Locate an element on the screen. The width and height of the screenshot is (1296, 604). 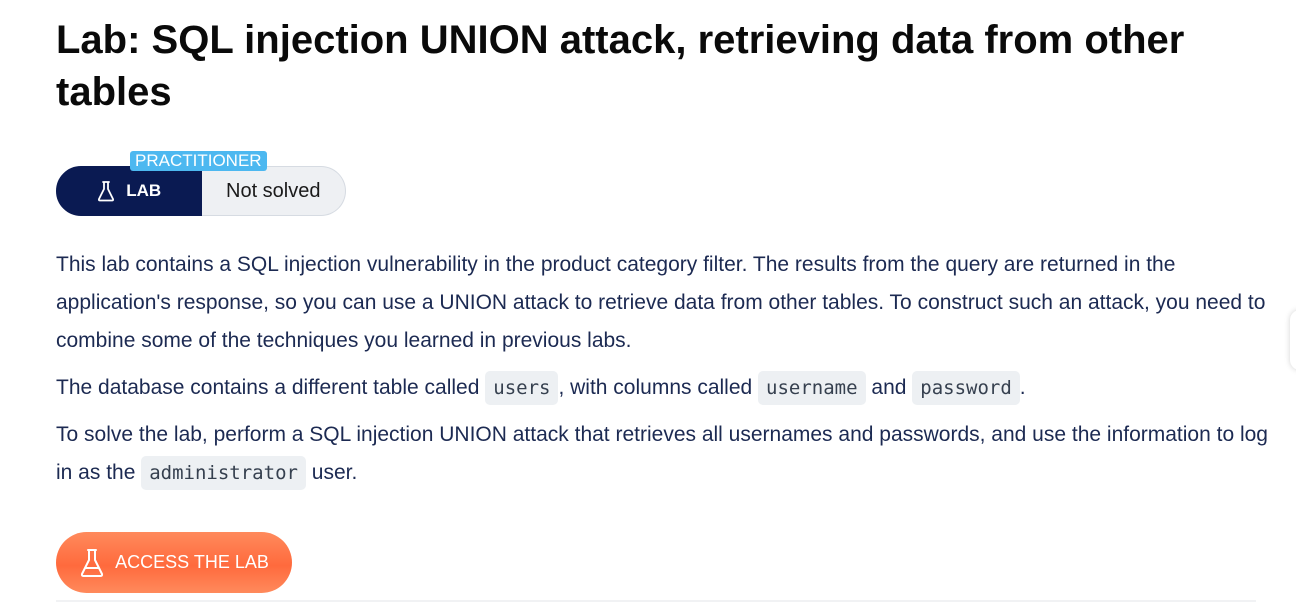
lab-status-widget: PRACTITIONER LAB Not solved is located at coordinates (201, 183).